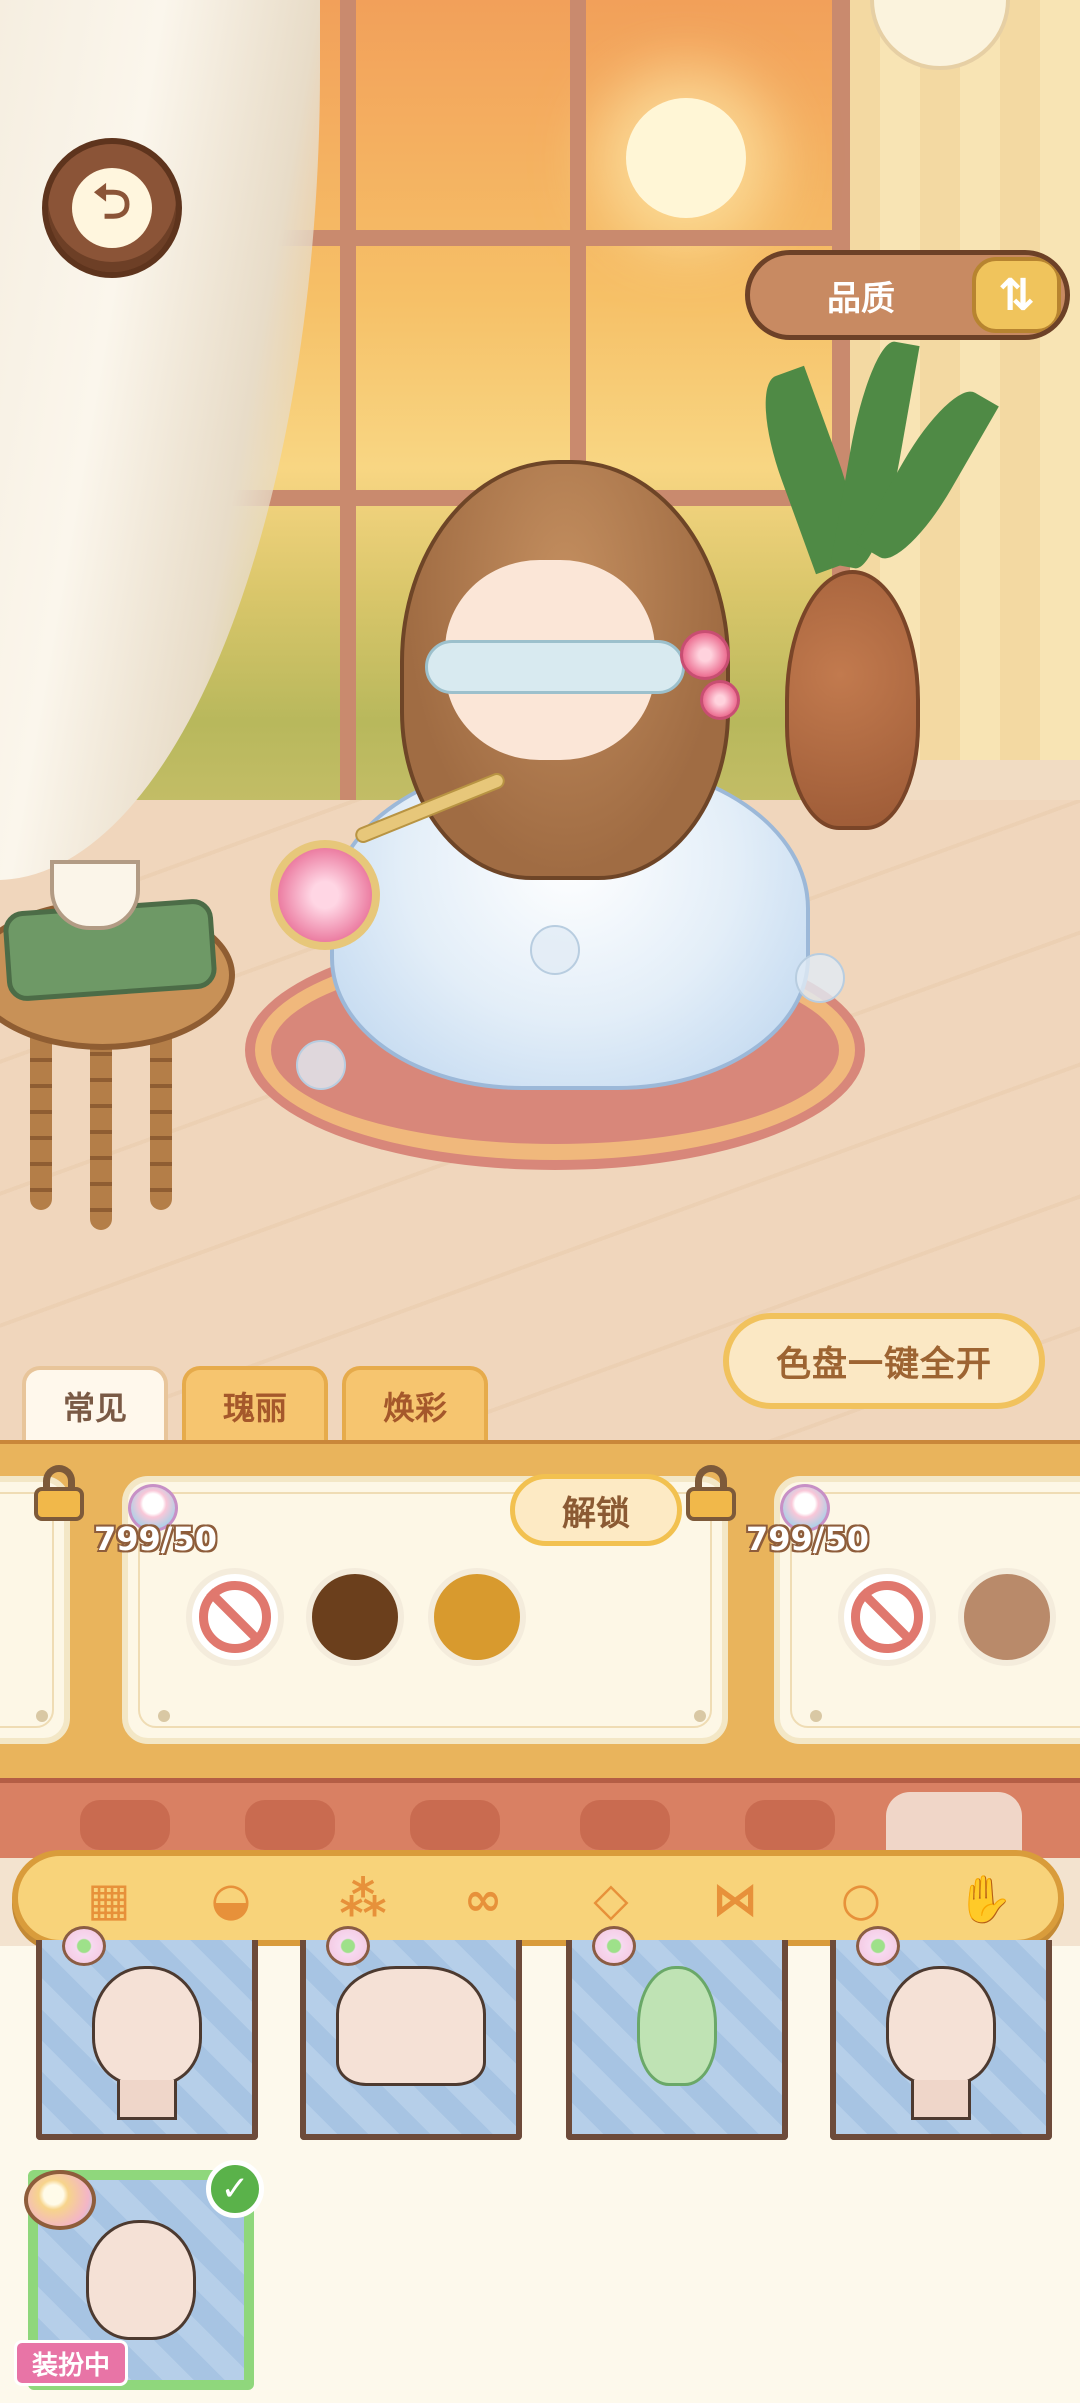 The height and width of the screenshot is (2403, 1080). What do you see at coordinates (141, 2280) in the screenshot?
I see `mannequin-head-blindfold` at bounding box center [141, 2280].